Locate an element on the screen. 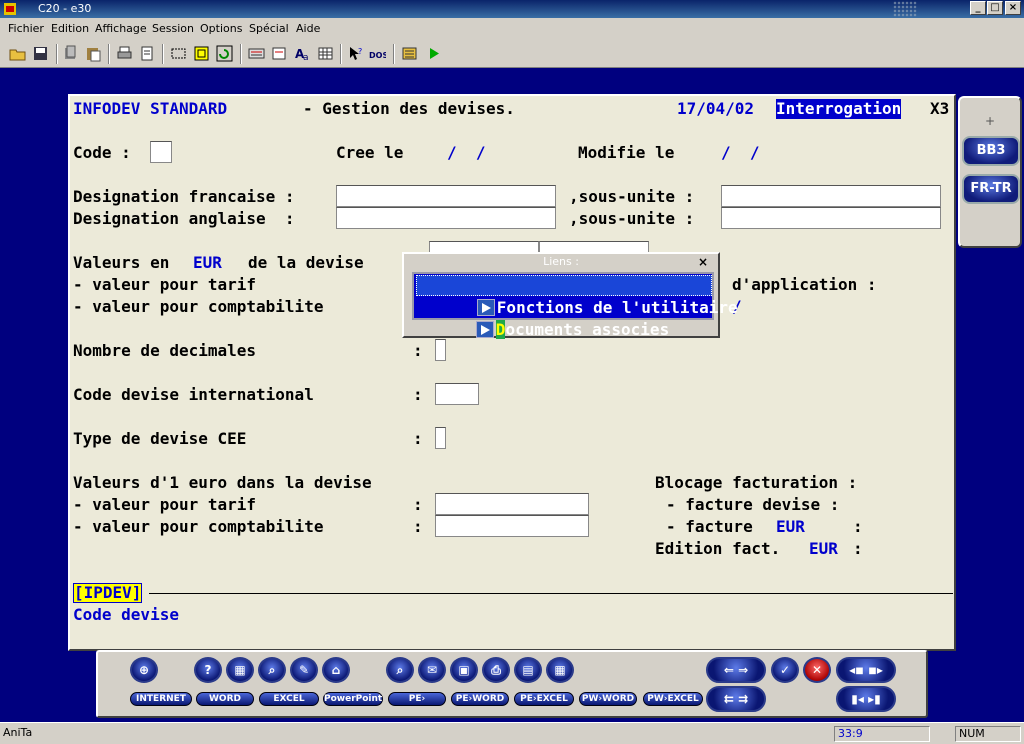 The image size is (1024, 744). tools-icon: ✎ is located at coordinates (304, 670).